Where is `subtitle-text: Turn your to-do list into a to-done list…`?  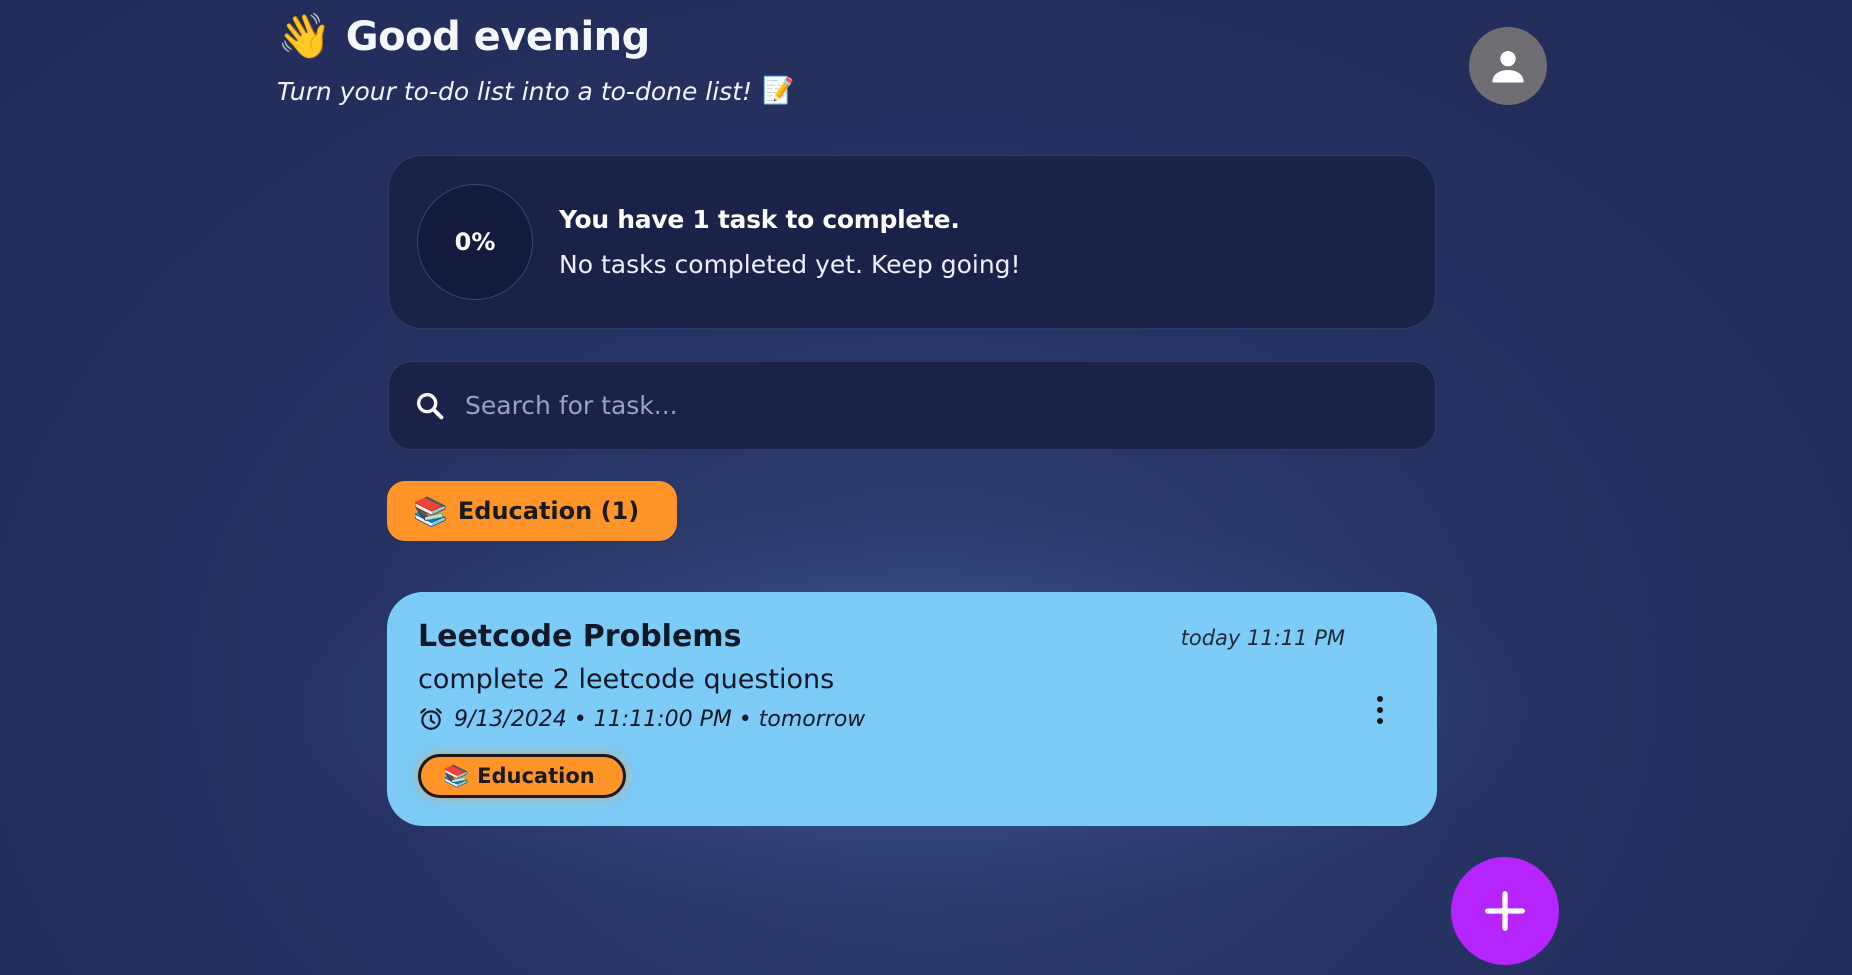
subtitle-text: Turn your to-do list into a to-done list… is located at coordinates (515, 91).